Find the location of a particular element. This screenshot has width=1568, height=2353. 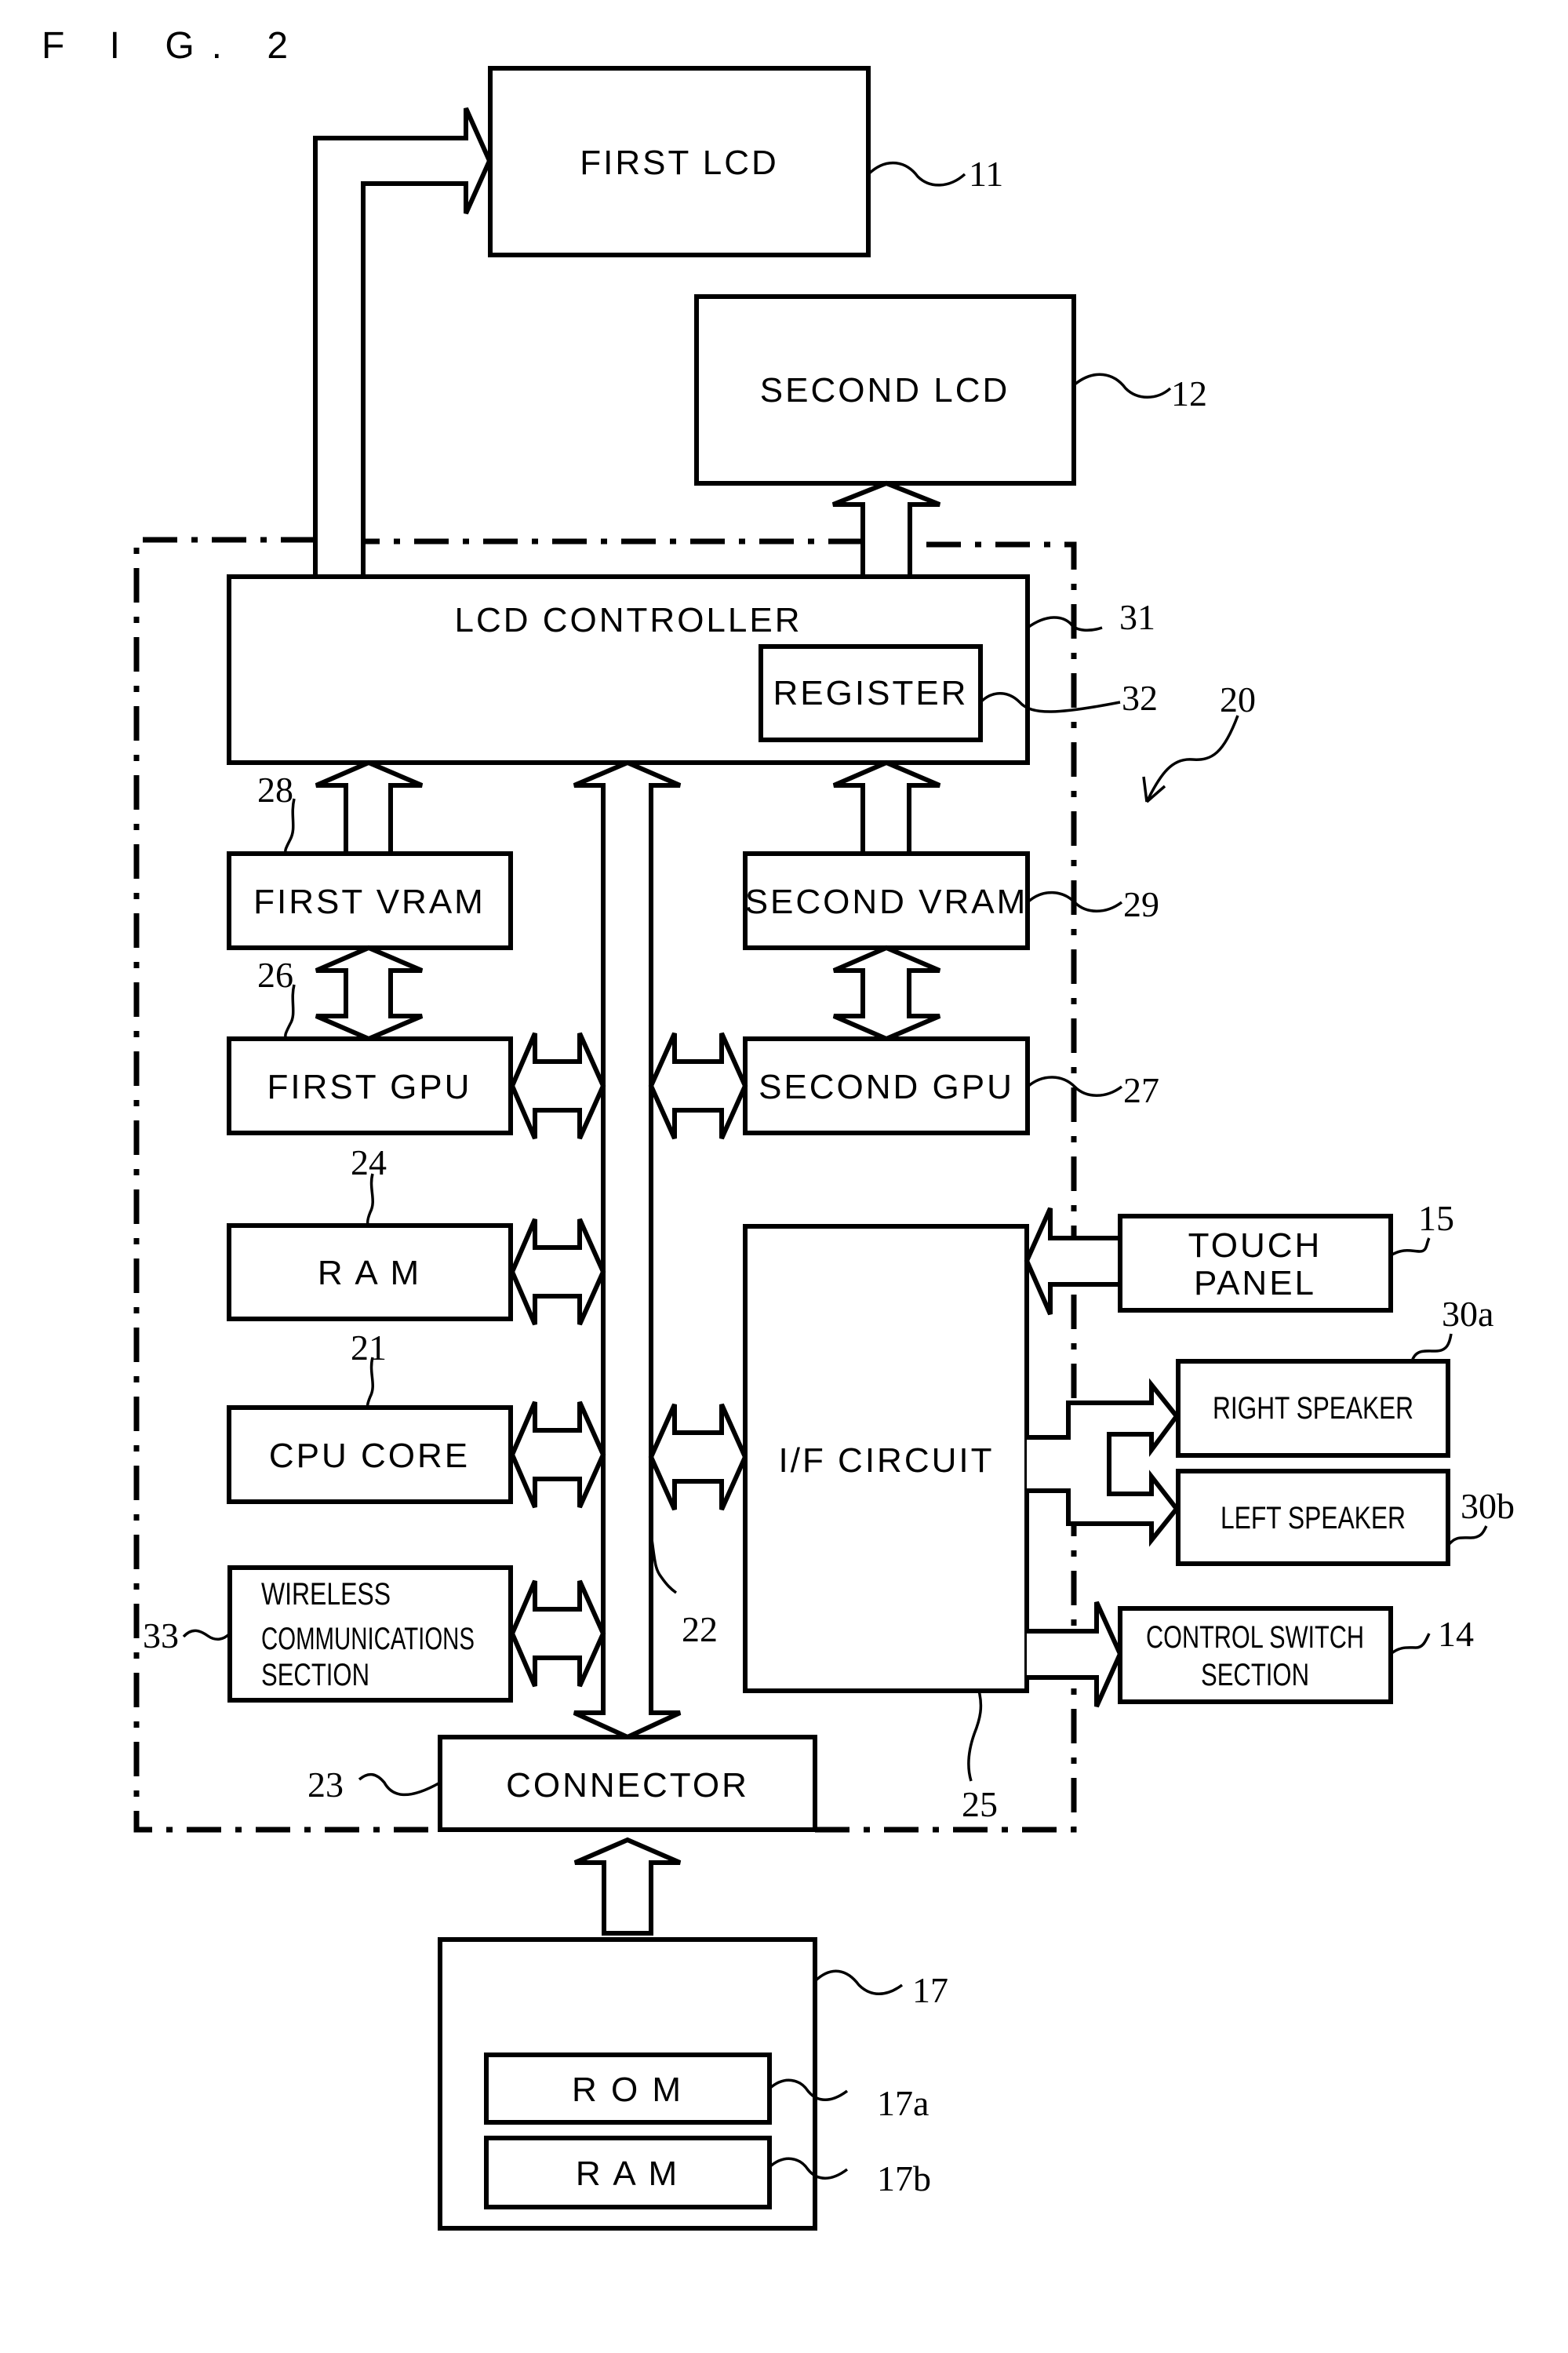

lcd-controller-label: LCD CONTROLLER is located at coordinates (628, 620).